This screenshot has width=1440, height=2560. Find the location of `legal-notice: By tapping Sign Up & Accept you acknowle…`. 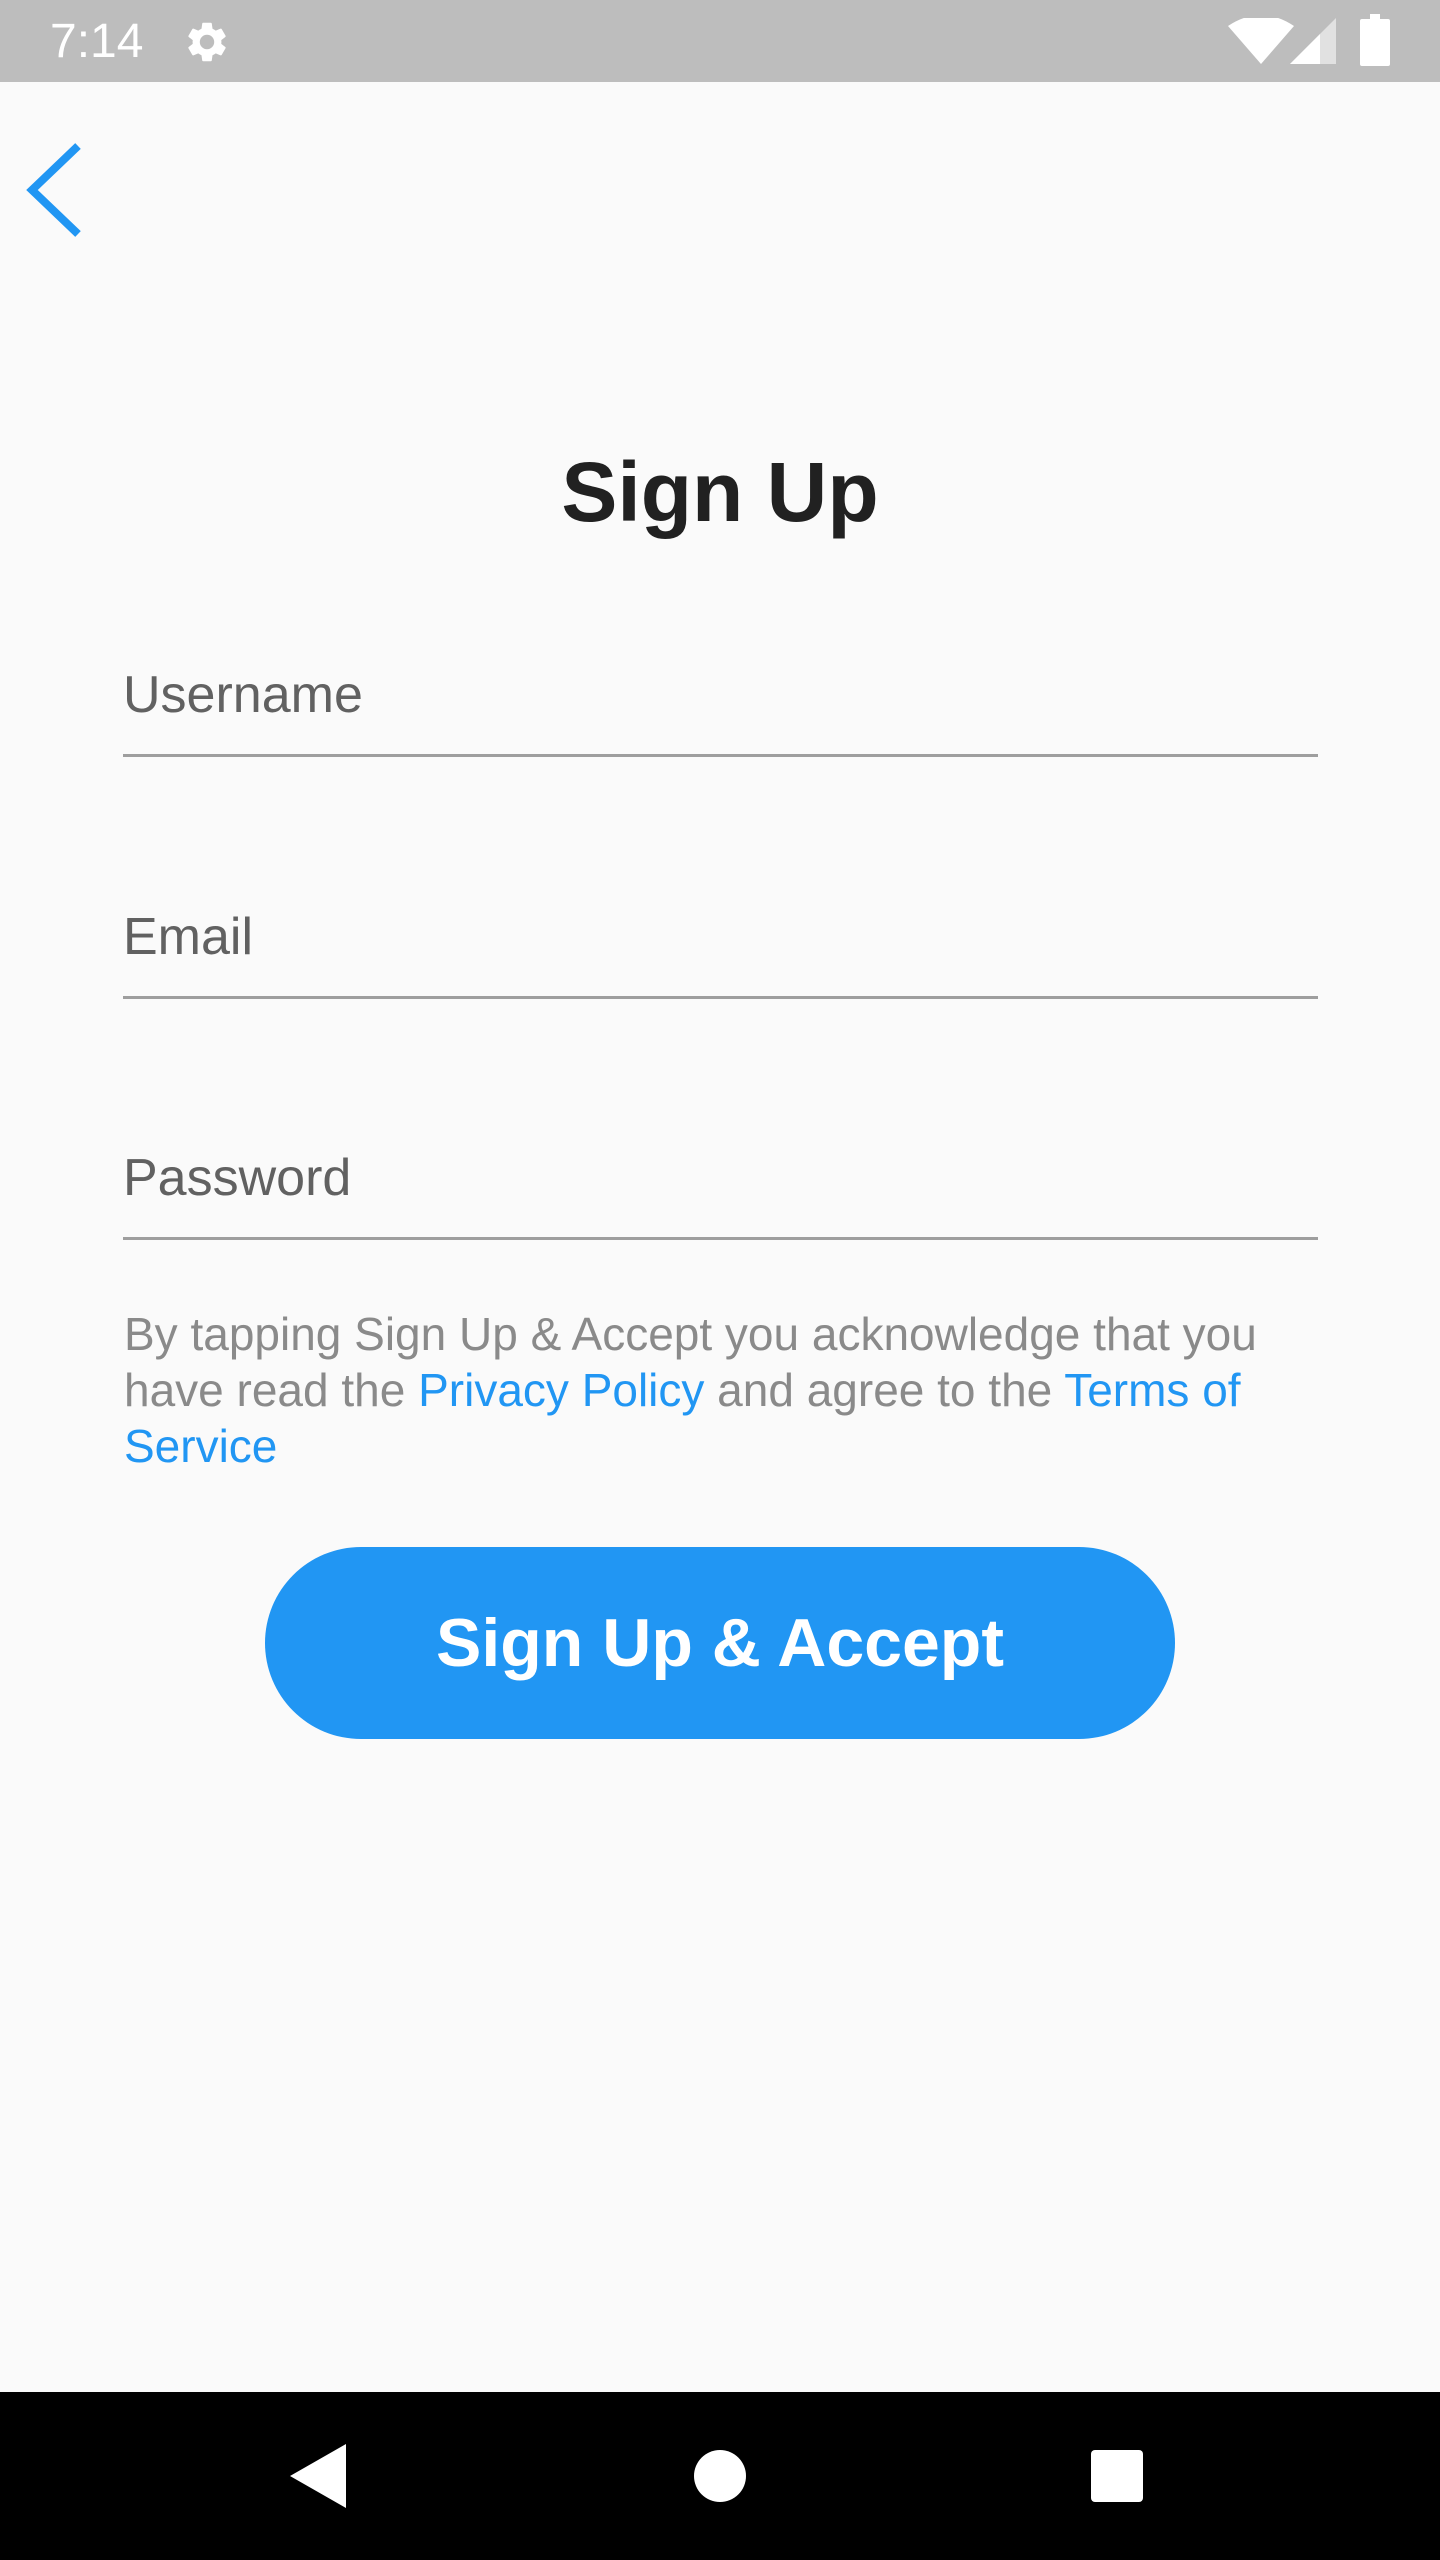

legal-notice: By tapping Sign Up & Accept you acknowle… is located at coordinates (704, 1390).